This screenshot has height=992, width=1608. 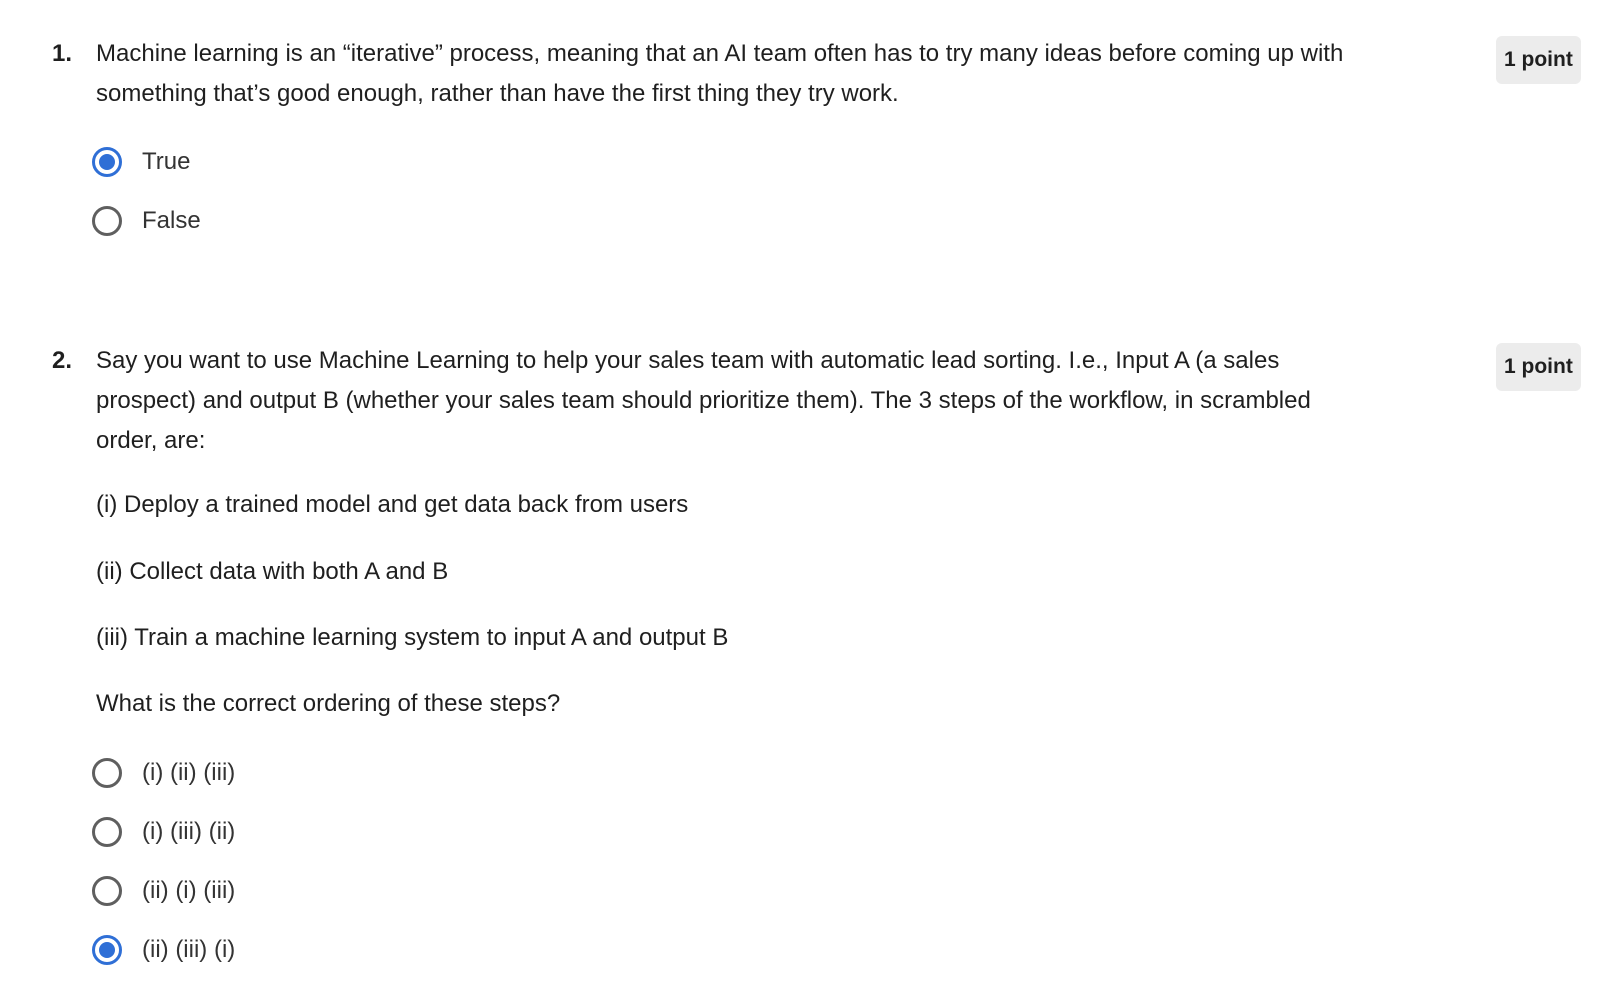 I want to click on question-number: 2., so click(x=62, y=360).